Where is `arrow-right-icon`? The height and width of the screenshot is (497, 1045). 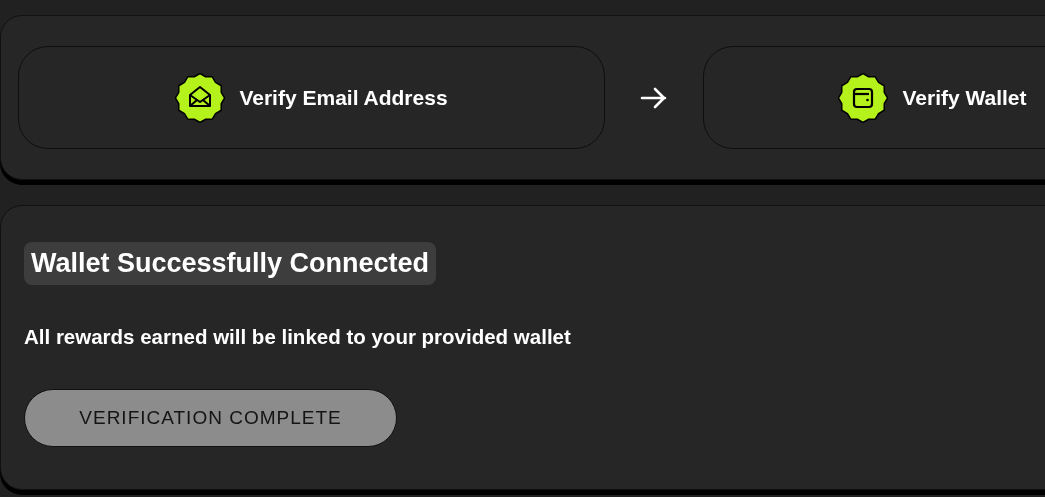
arrow-right-icon is located at coordinates (654, 97).